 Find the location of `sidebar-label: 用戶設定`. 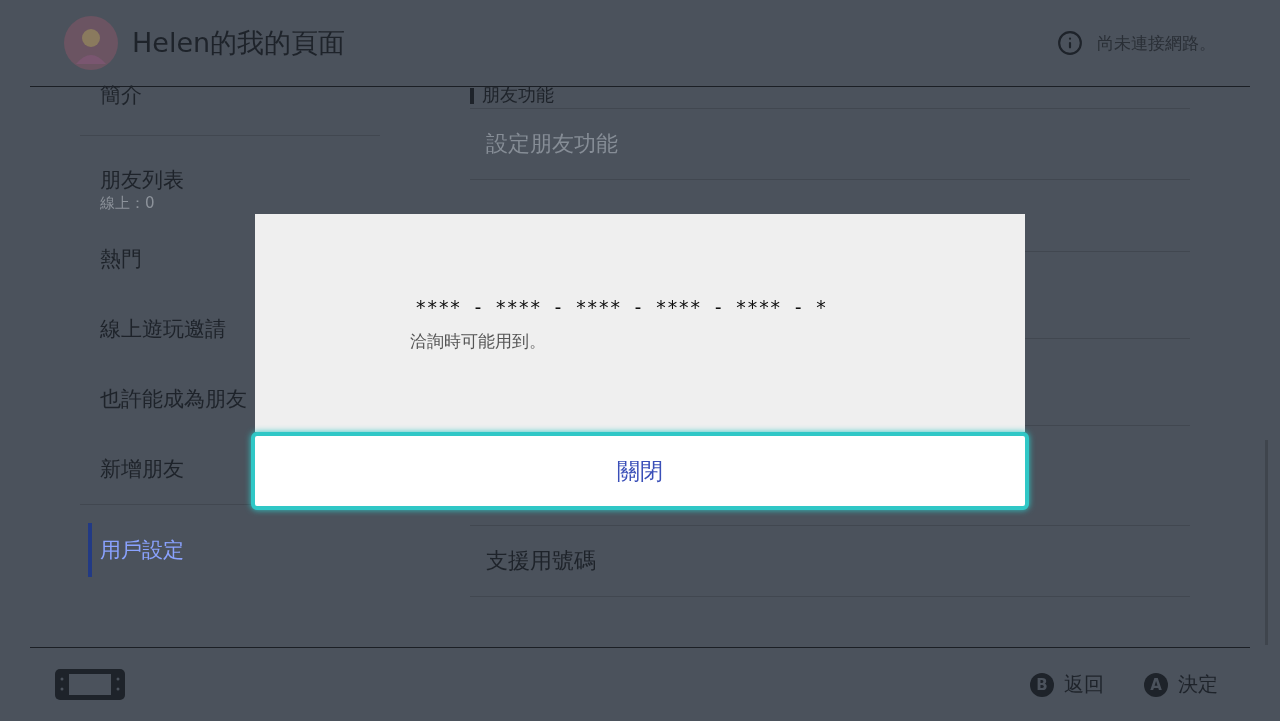

sidebar-label: 用戶設定 is located at coordinates (142, 550).